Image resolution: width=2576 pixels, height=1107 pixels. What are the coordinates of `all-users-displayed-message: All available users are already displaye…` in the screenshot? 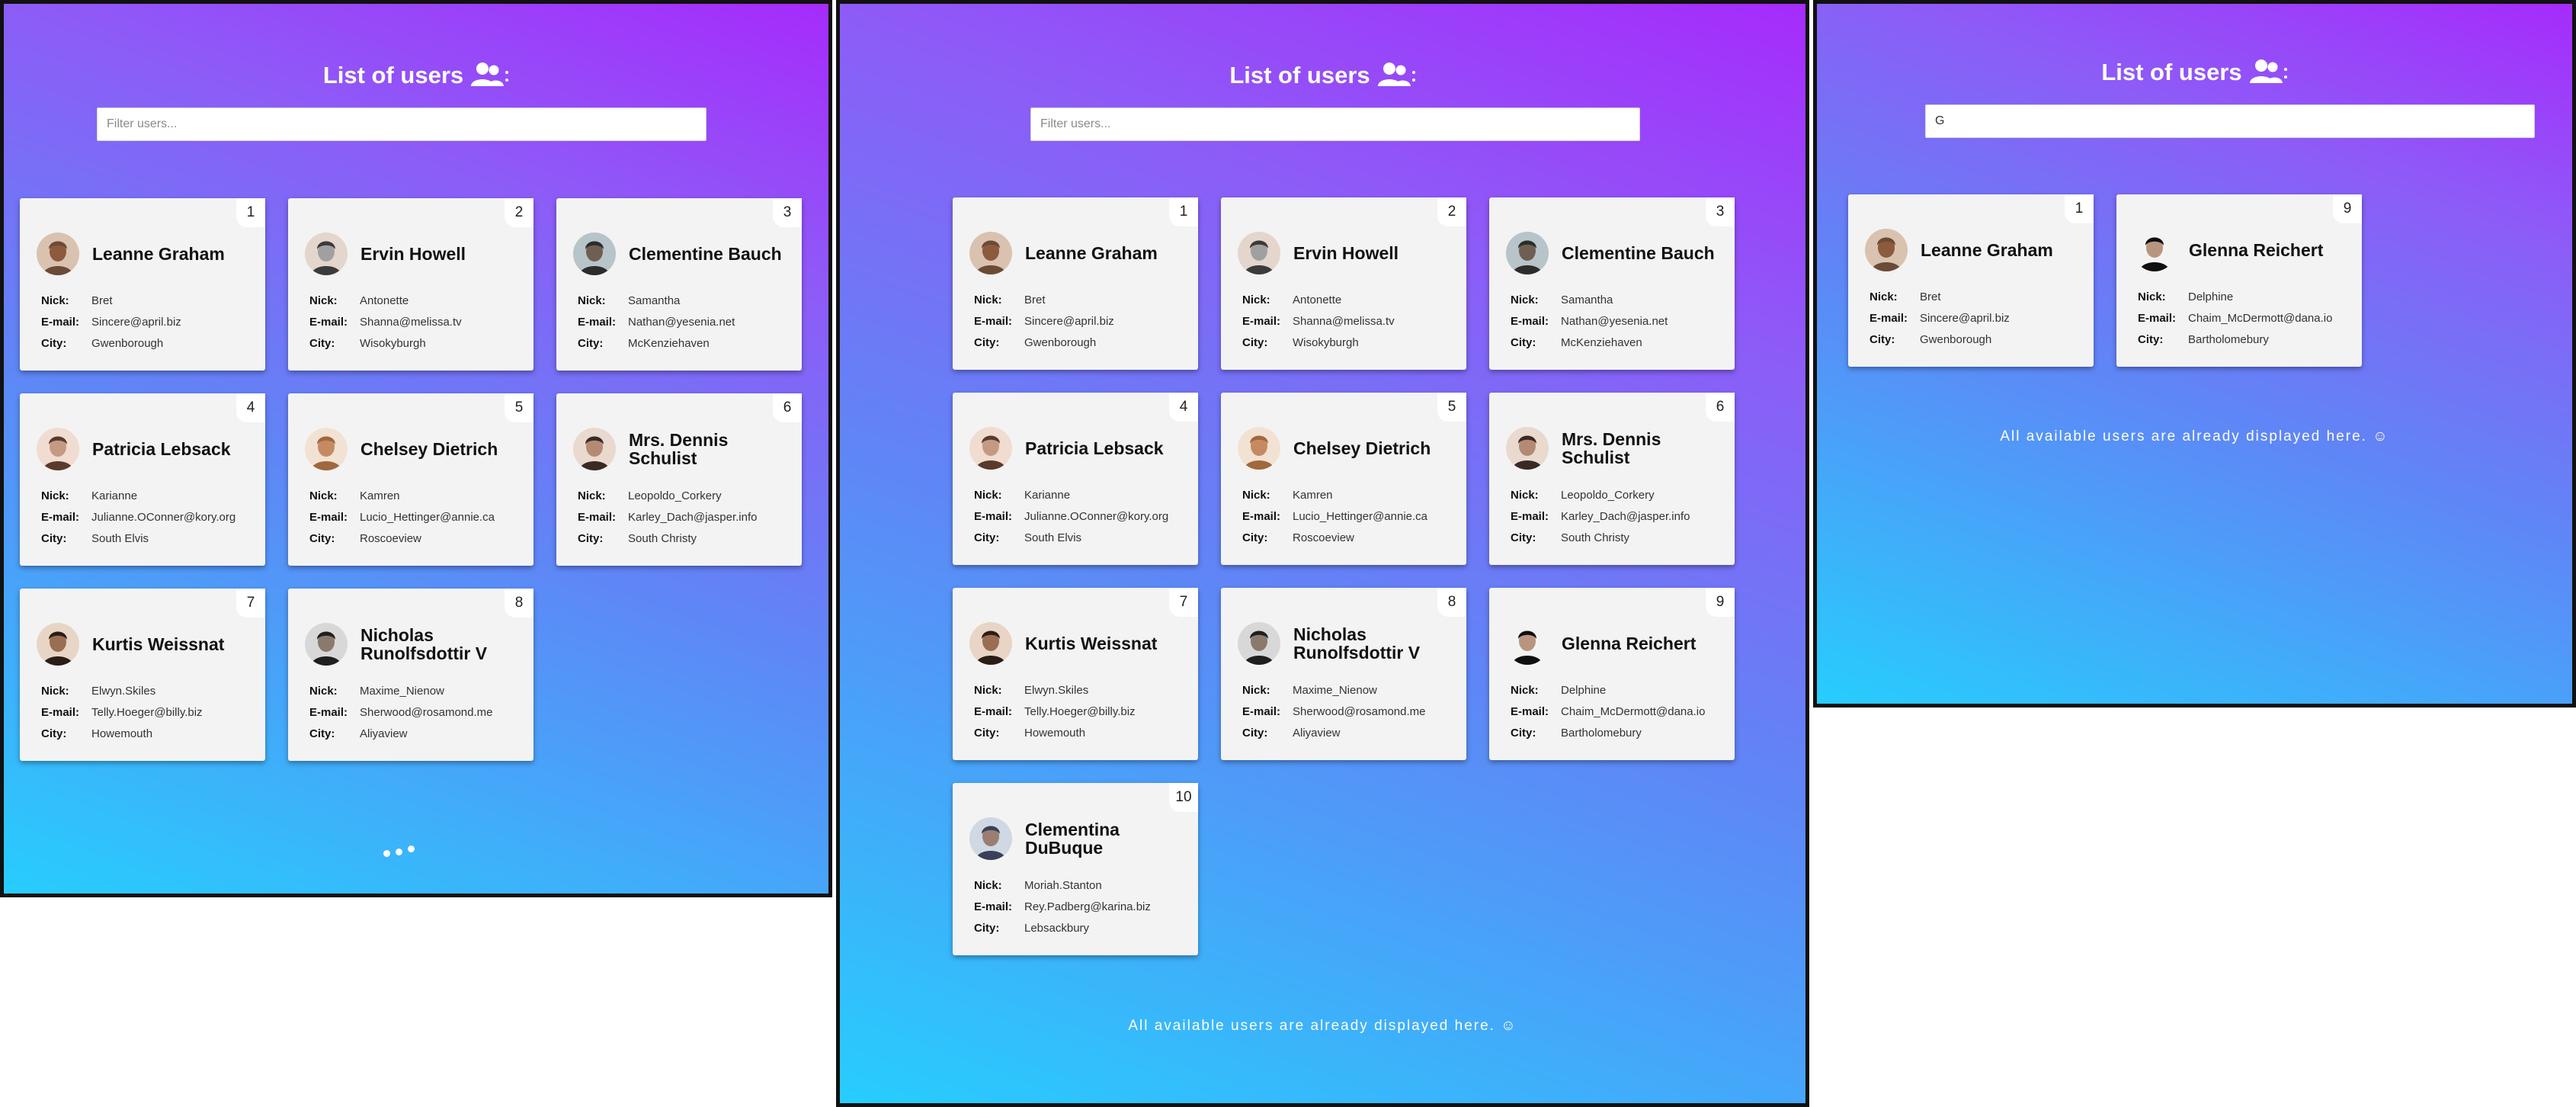 It's located at (2194, 436).